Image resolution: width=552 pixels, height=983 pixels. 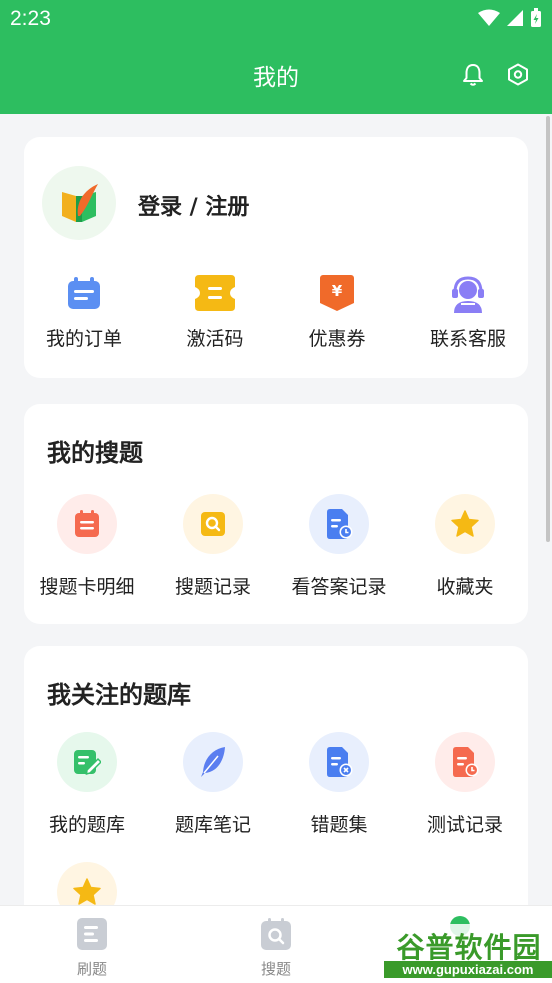 I want to click on wrong-questions-item: 错题集, so click(x=339, y=787).